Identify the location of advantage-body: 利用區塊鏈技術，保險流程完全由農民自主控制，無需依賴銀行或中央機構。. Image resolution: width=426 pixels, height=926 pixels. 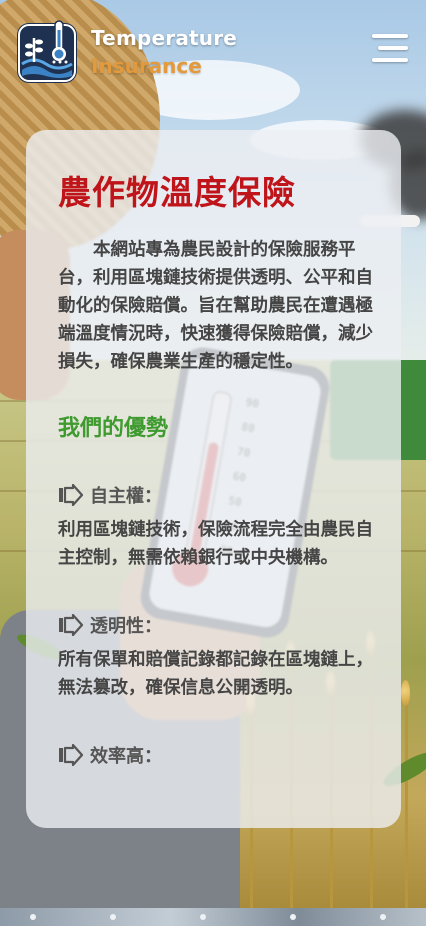
(215, 544).